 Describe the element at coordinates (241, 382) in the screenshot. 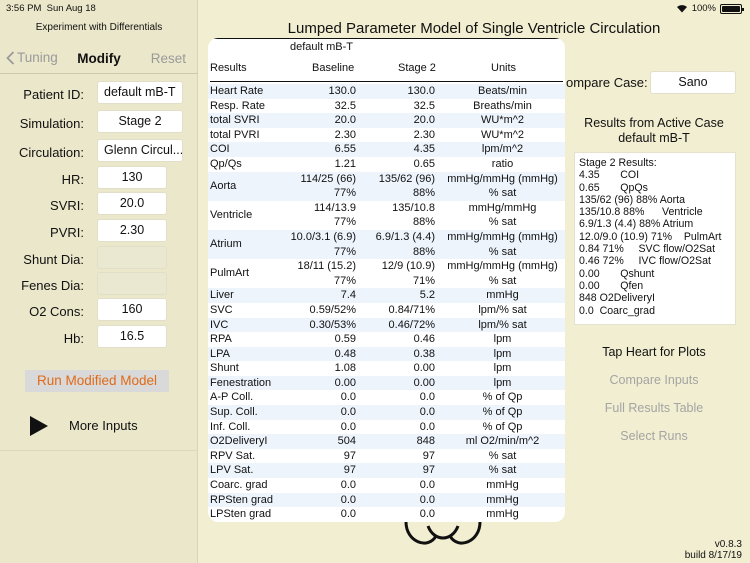

I see `row-label: Fenestration` at that location.